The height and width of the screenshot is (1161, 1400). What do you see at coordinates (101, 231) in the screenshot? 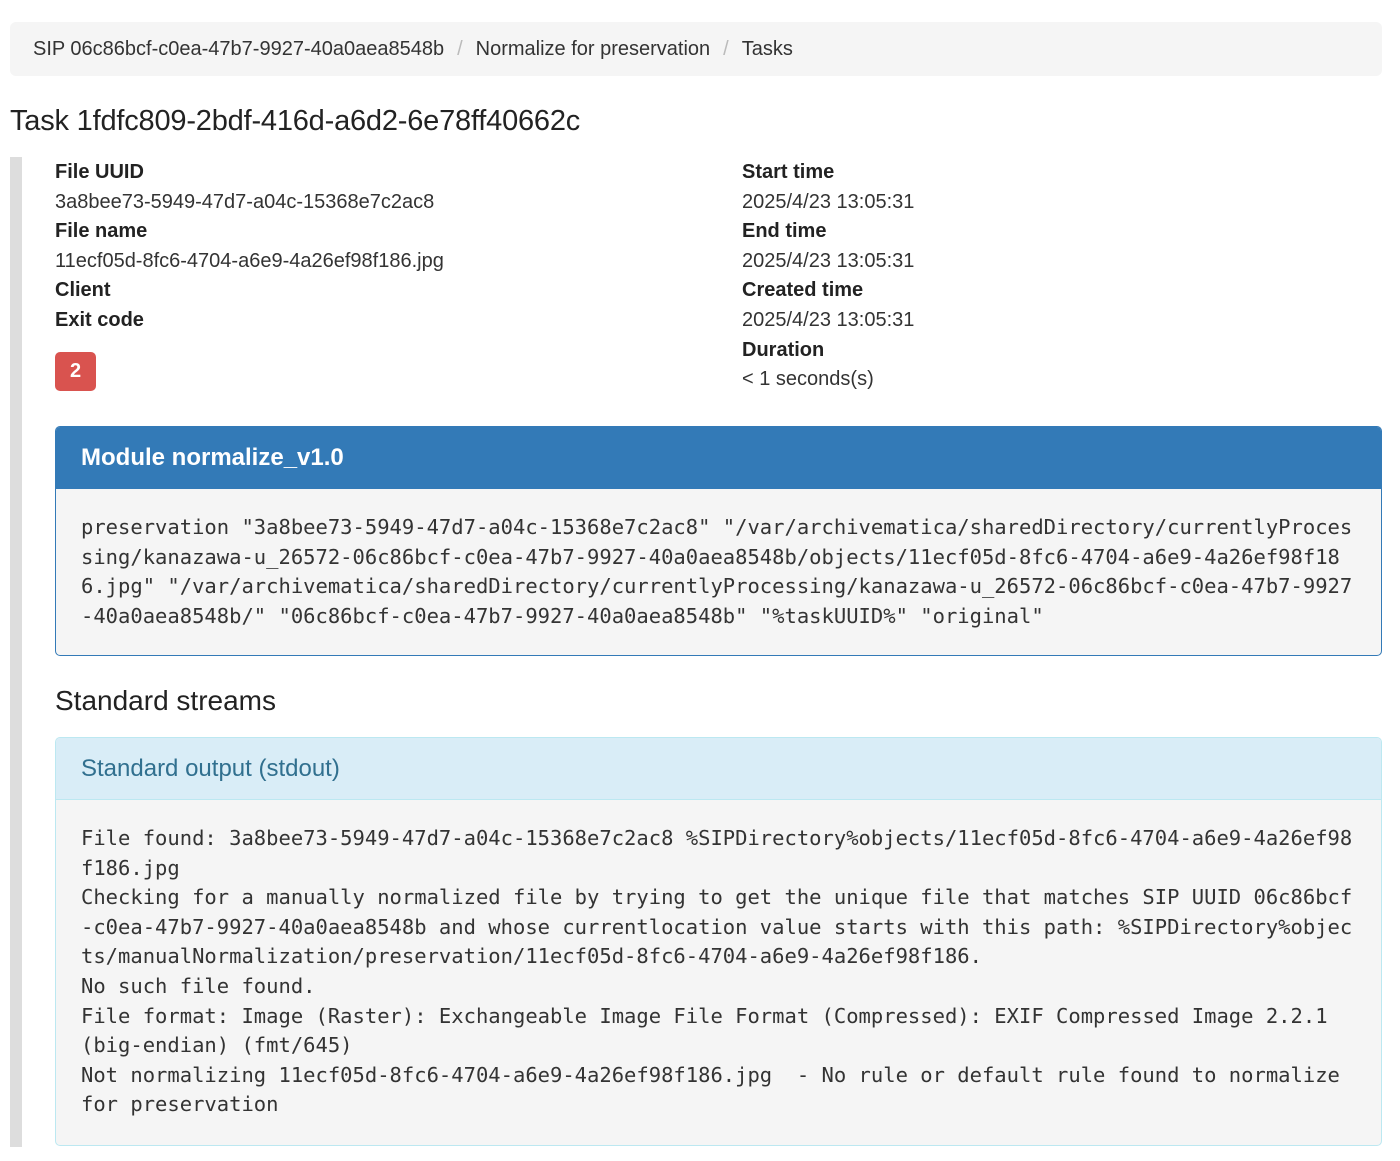
I see `file-name-label: File name` at bounding box center [101, 231].